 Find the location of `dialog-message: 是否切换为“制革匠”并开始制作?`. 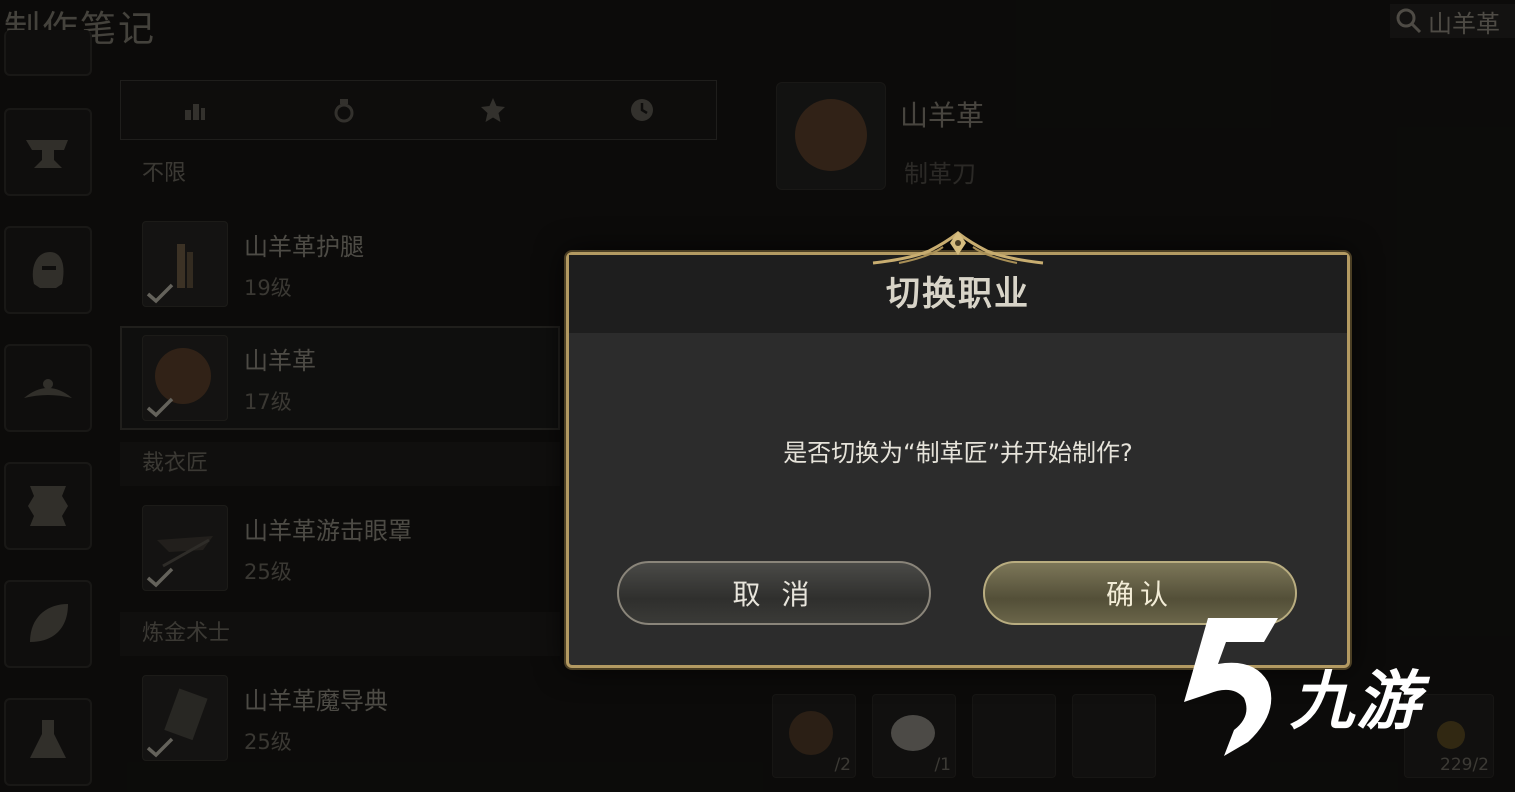

dialog-message: 是否切换为“制革匠”并开始制作? is located at coordinates (958, 453).